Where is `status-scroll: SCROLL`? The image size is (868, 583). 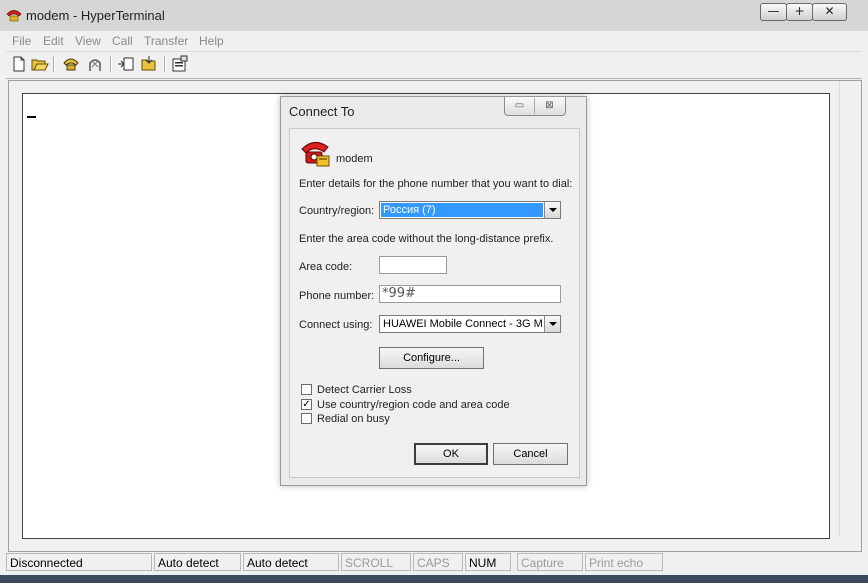
status-scroll: SCROLL is located at coordinates (376, 562).